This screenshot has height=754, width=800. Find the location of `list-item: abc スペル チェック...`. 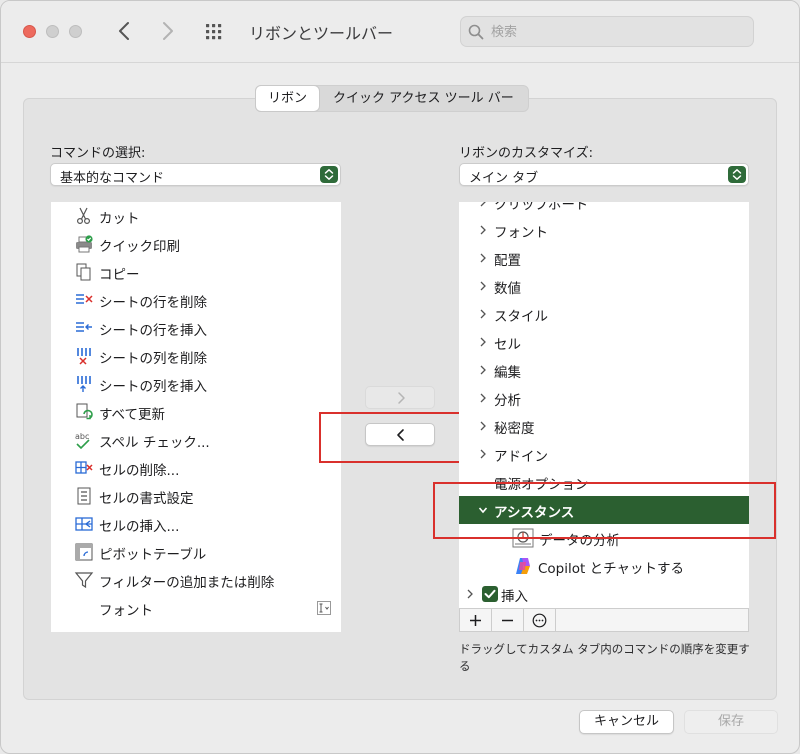

list-item: abc スペル チェック... is located at coordinates (196, 440).